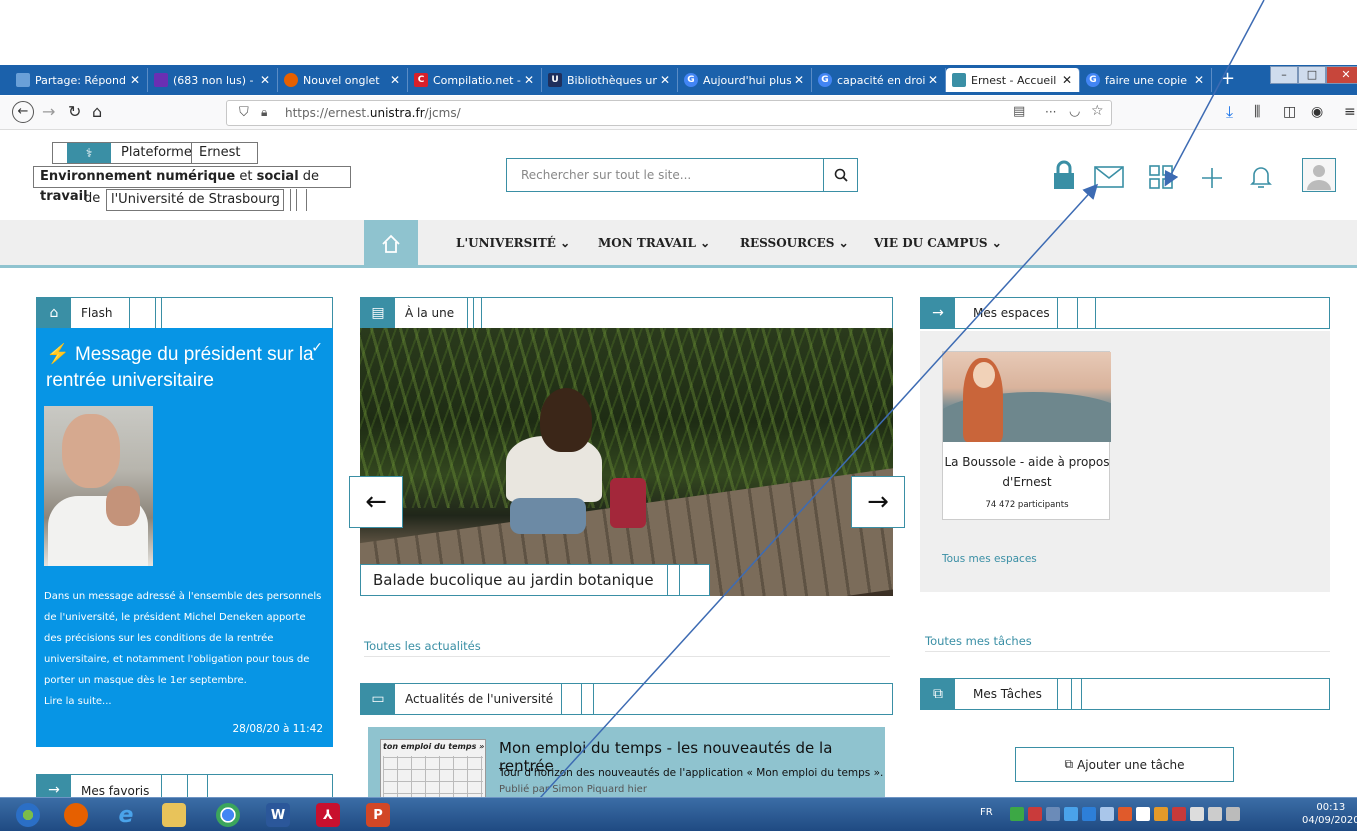 This screenshot has height=831, width=1357. I want to click on carousel-image, so click(626, 462).